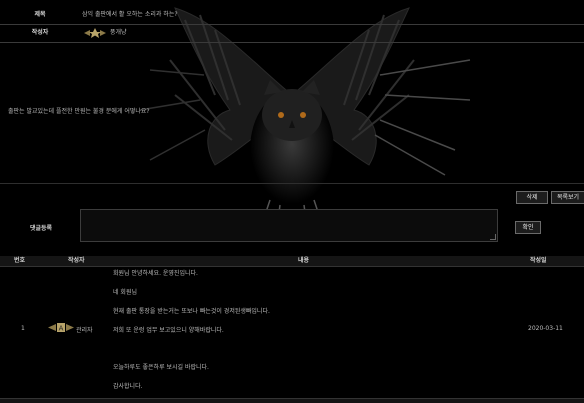 This screenshot has width=584, height=403. Describe the element at coordinates (289, 225) in the screenshot. I see `reply-textarea` at that location.